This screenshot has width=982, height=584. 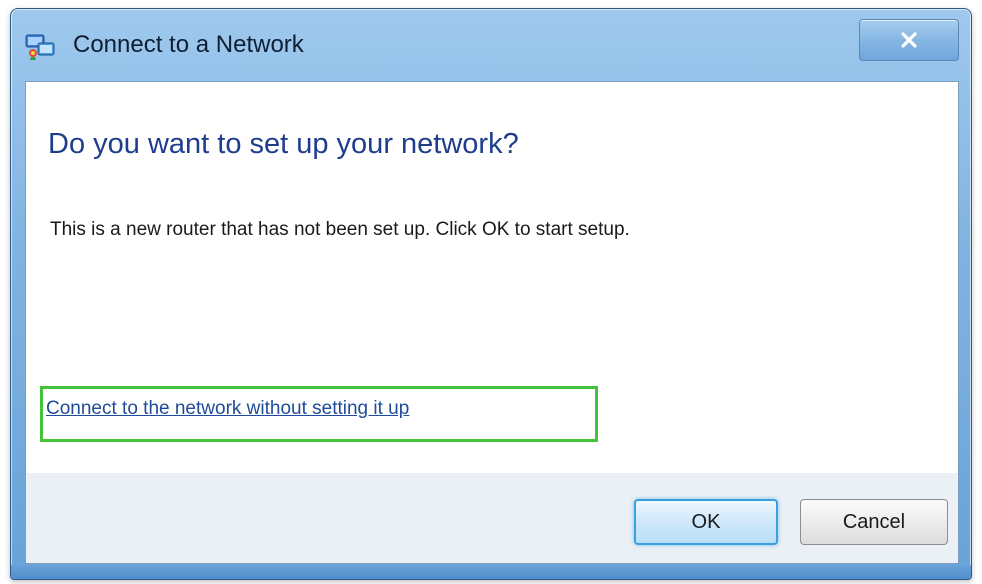 What do you see at coordinates (188, 44) in the screenshot?
I see `window-title: Connect to a Network` at bounding box center [188, 44].